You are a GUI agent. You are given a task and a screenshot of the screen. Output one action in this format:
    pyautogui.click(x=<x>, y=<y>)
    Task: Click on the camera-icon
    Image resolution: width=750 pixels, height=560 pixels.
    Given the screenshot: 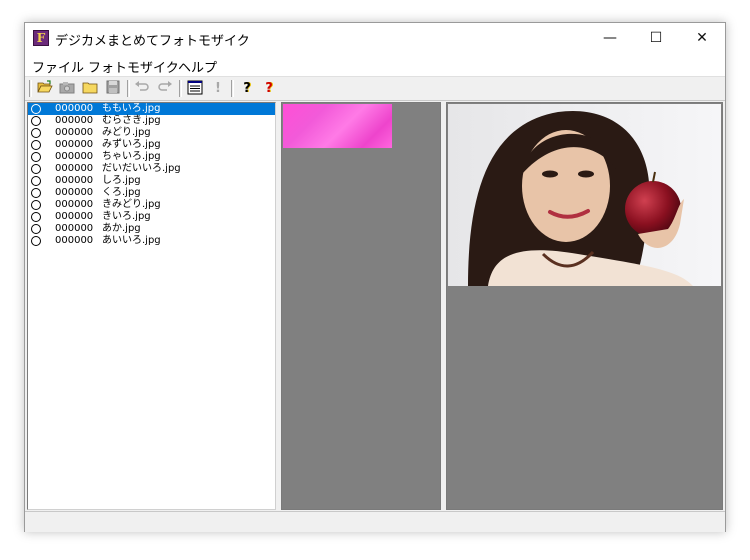 What is the action you would take?
    pyautogui.click(x=67, y=88)
    